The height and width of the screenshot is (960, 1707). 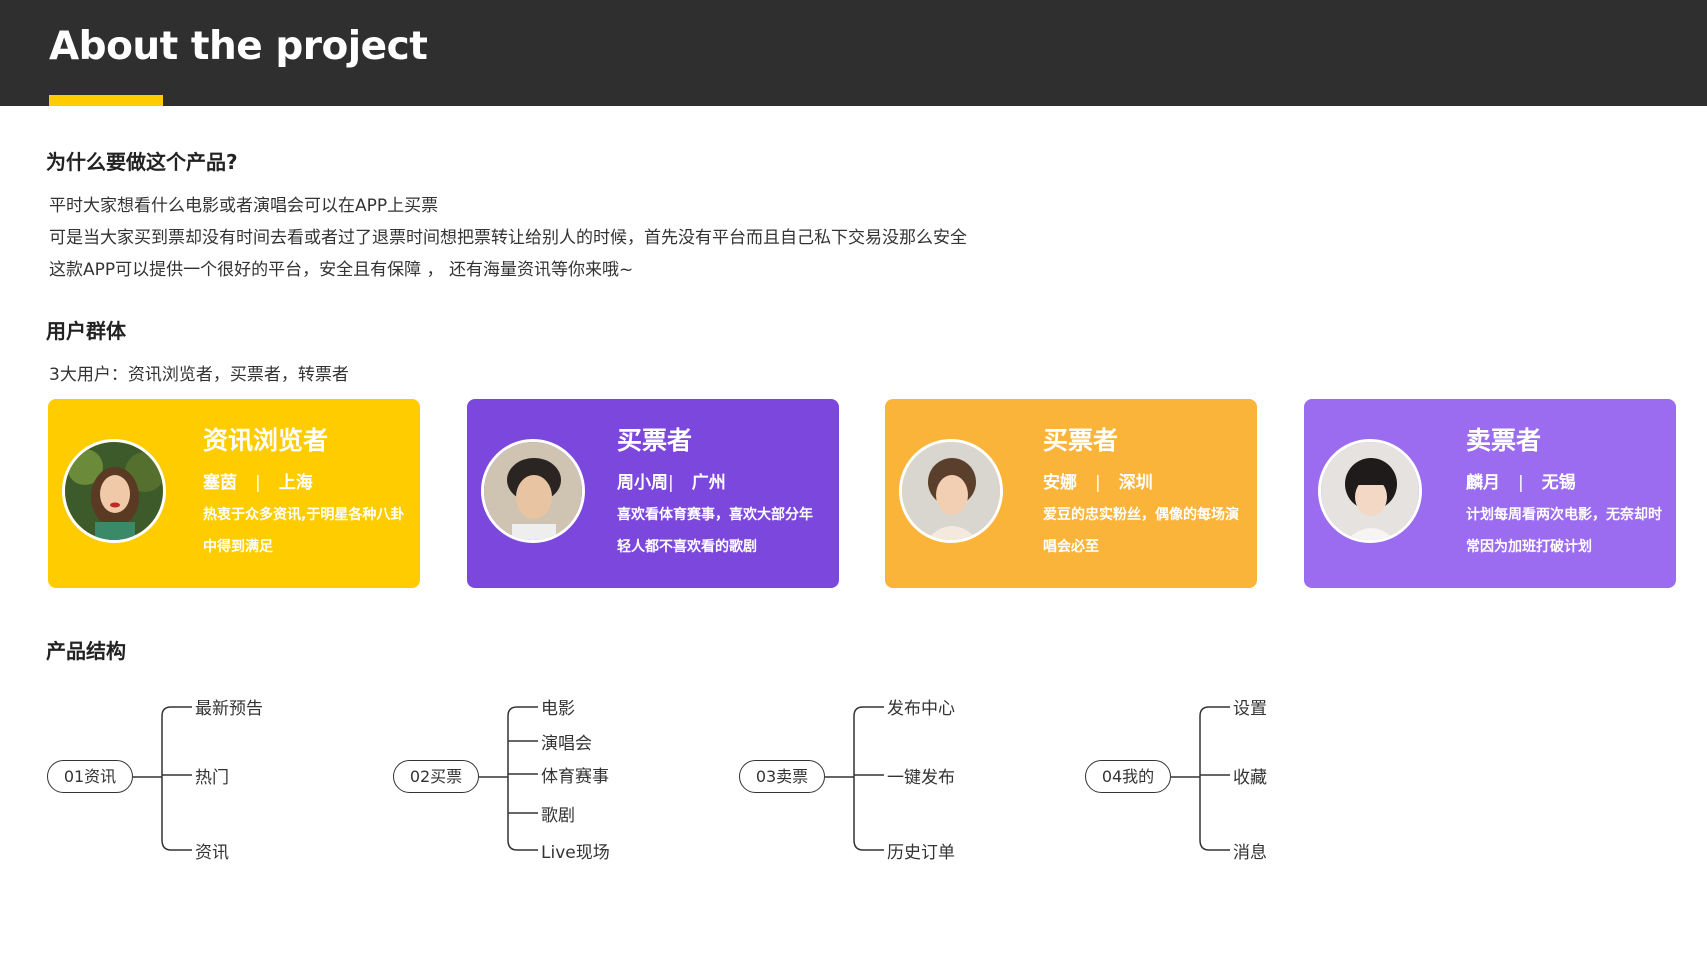 I want to click on tree-leaf: 历史订单, so click(x=921, y=853).